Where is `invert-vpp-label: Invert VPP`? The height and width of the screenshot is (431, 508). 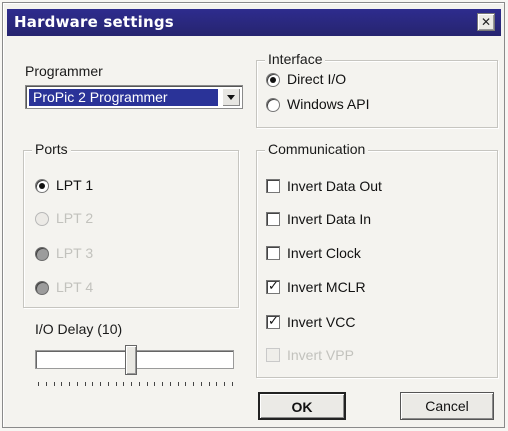 invert-vpp-label: Invert VPP is located at coordinates (320, 355).